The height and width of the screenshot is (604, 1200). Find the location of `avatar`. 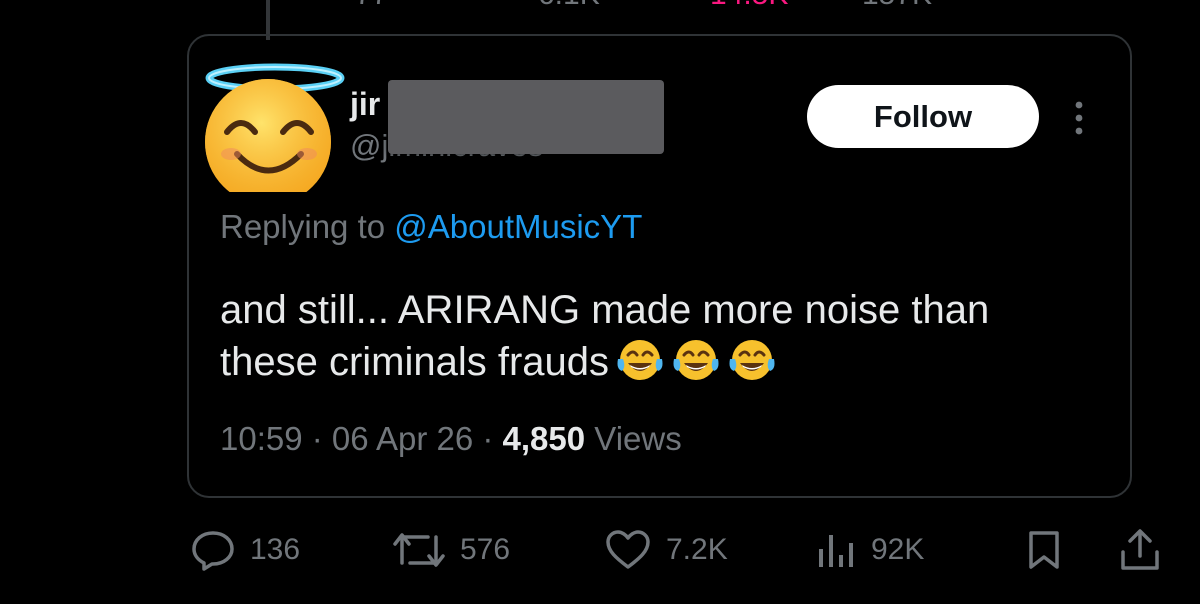

avatar is located at coordinates (274, 127).